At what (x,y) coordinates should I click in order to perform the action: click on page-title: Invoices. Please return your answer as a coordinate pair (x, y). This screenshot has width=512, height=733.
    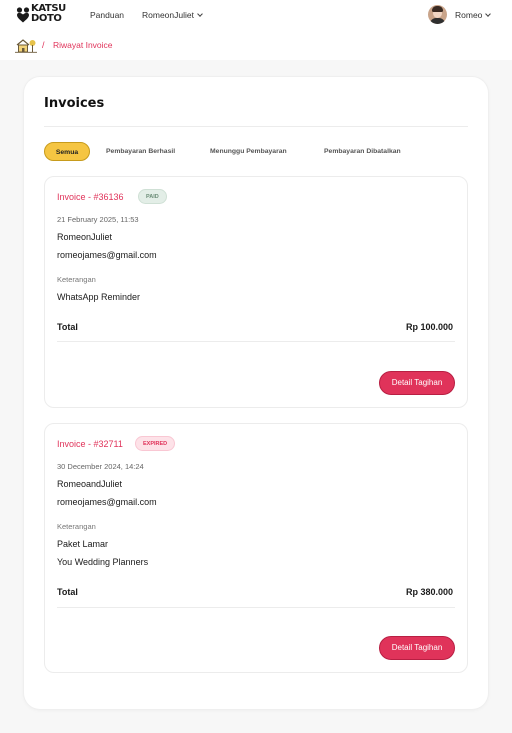
    Looking at the image, I should click on (74, 103).